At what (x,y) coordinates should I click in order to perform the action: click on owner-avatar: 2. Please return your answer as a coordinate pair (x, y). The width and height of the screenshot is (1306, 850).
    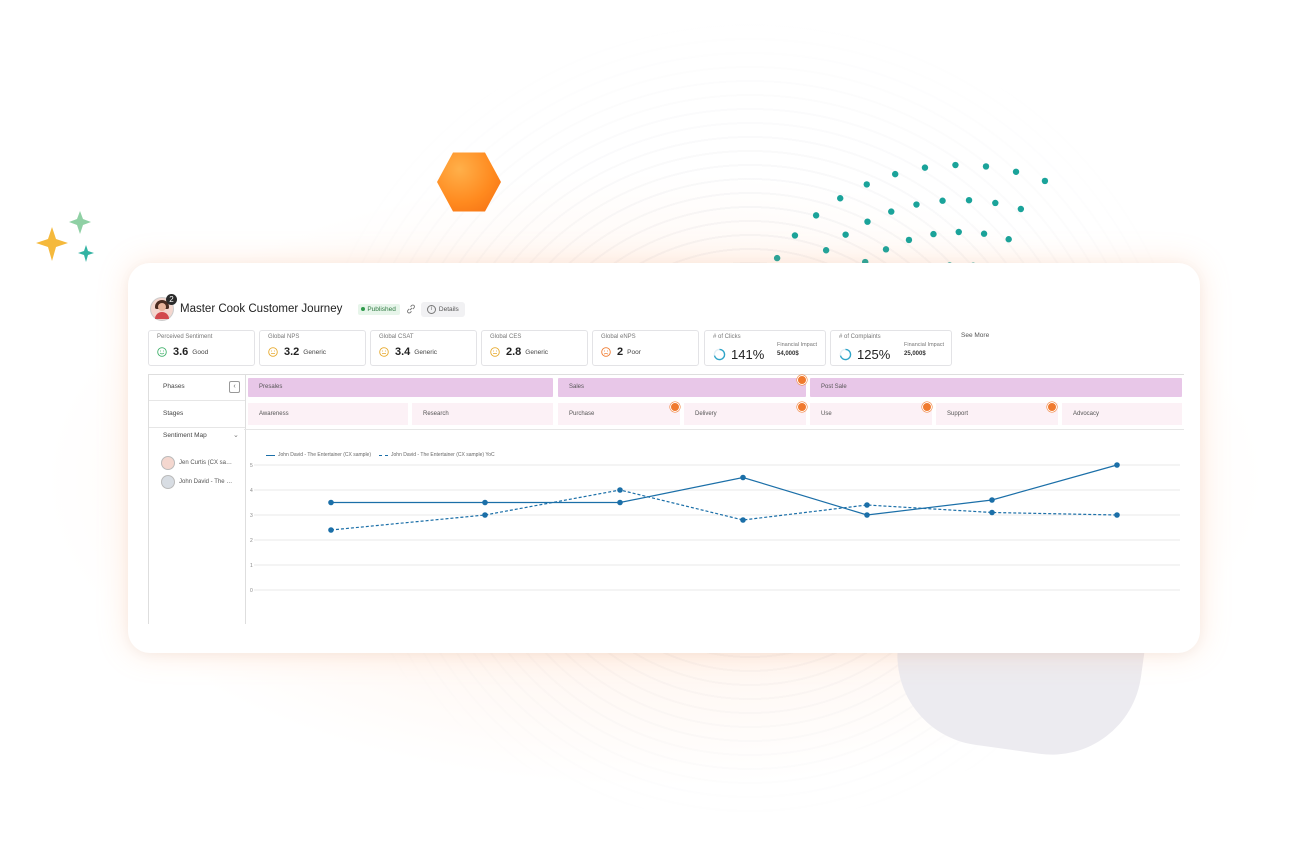
    Looking at the image, I should click on (163, 307).